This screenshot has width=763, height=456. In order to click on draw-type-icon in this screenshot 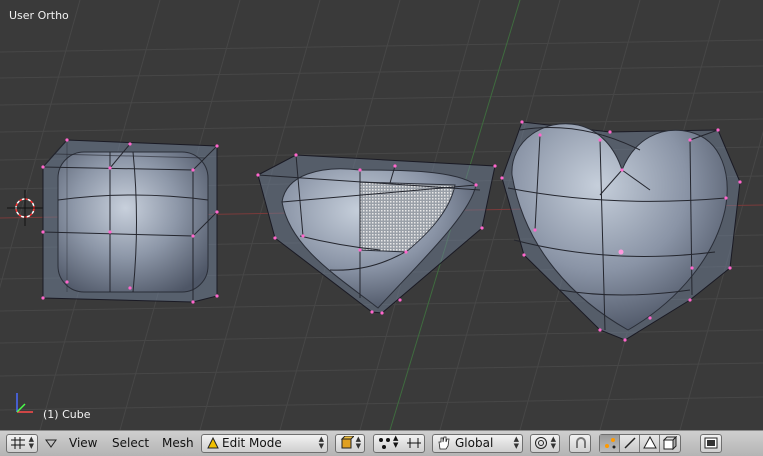, I will do `click(347, 442)`.